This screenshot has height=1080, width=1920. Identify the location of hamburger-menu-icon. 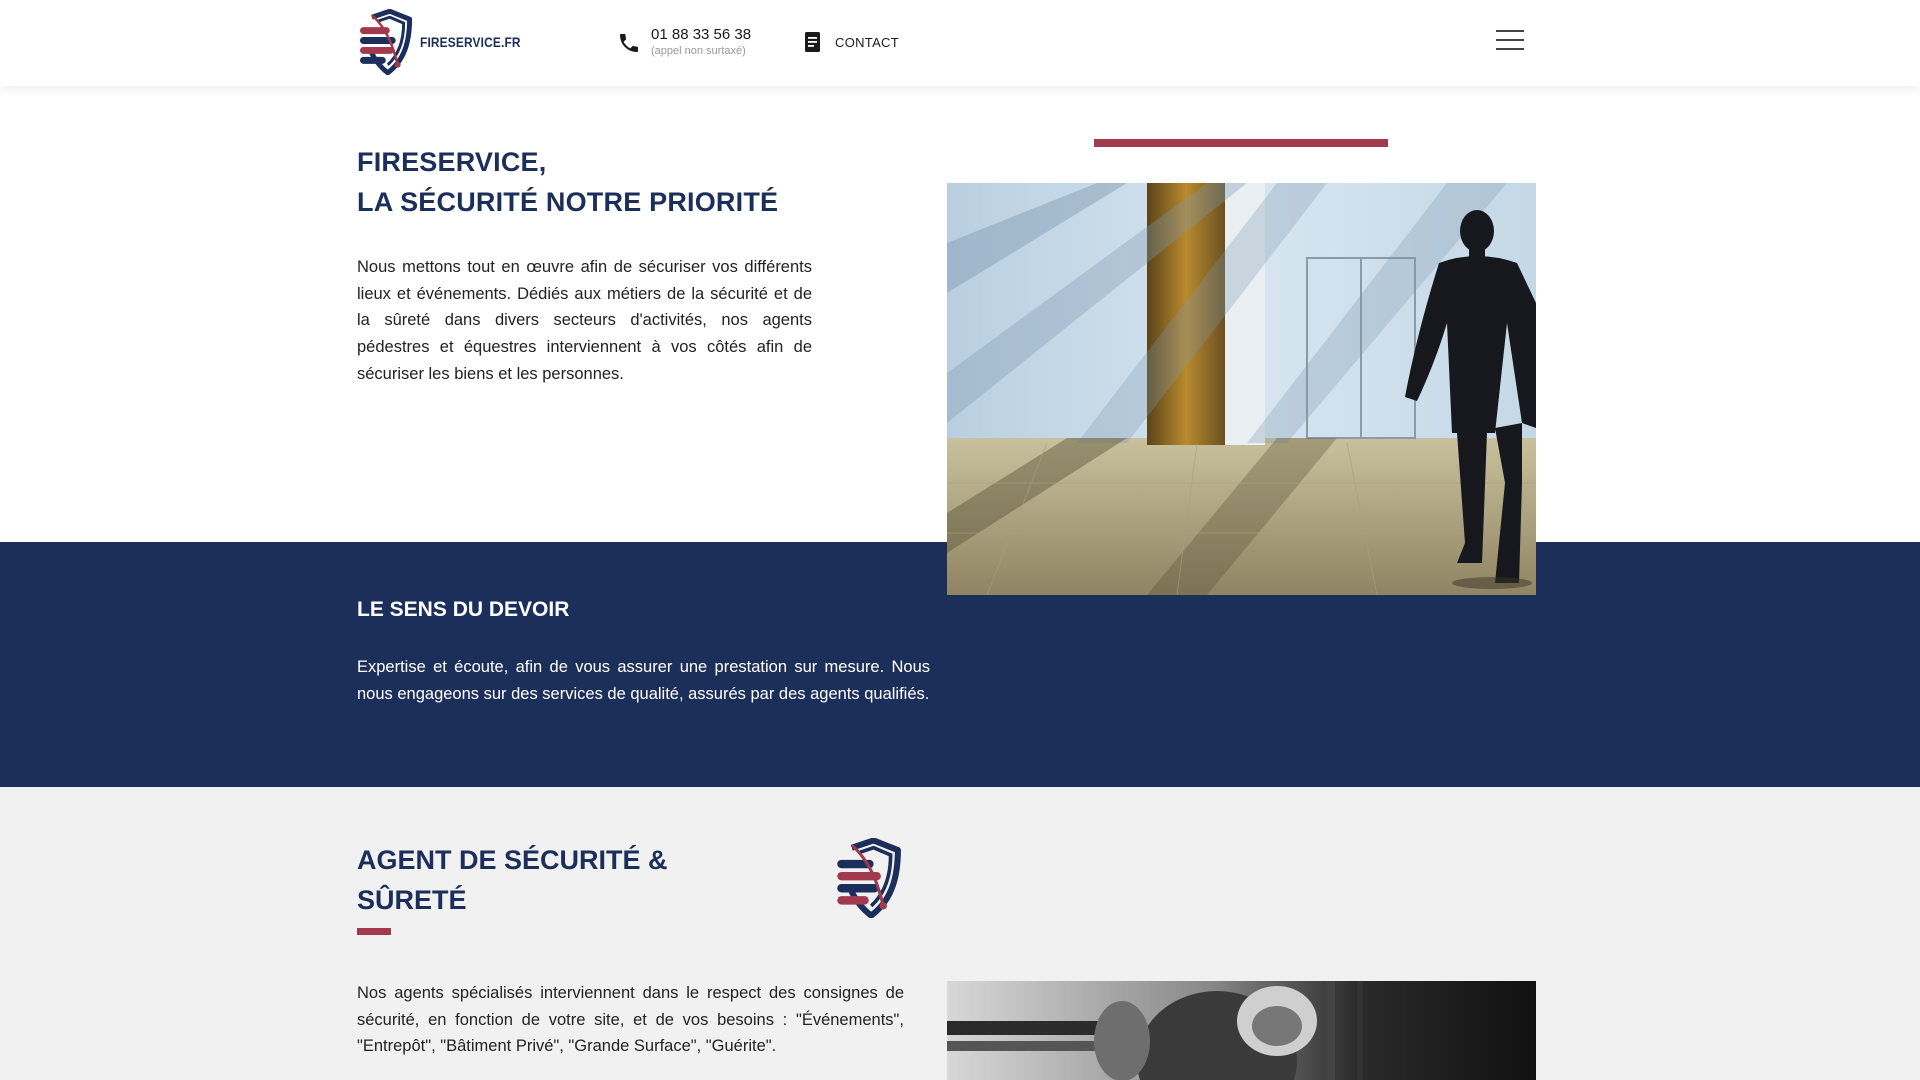
(1510, 42).